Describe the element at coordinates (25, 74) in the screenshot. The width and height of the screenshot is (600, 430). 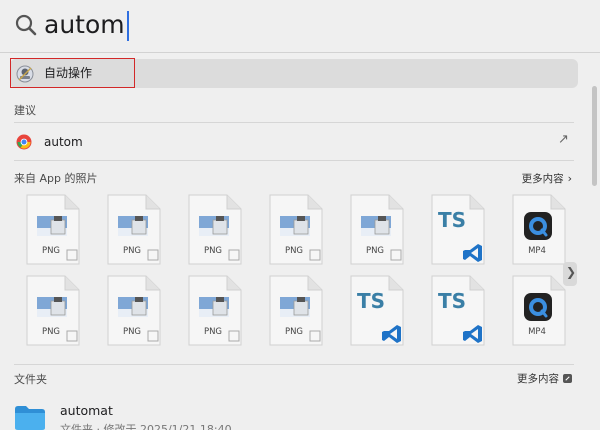
I see `automator-icon` at that location.